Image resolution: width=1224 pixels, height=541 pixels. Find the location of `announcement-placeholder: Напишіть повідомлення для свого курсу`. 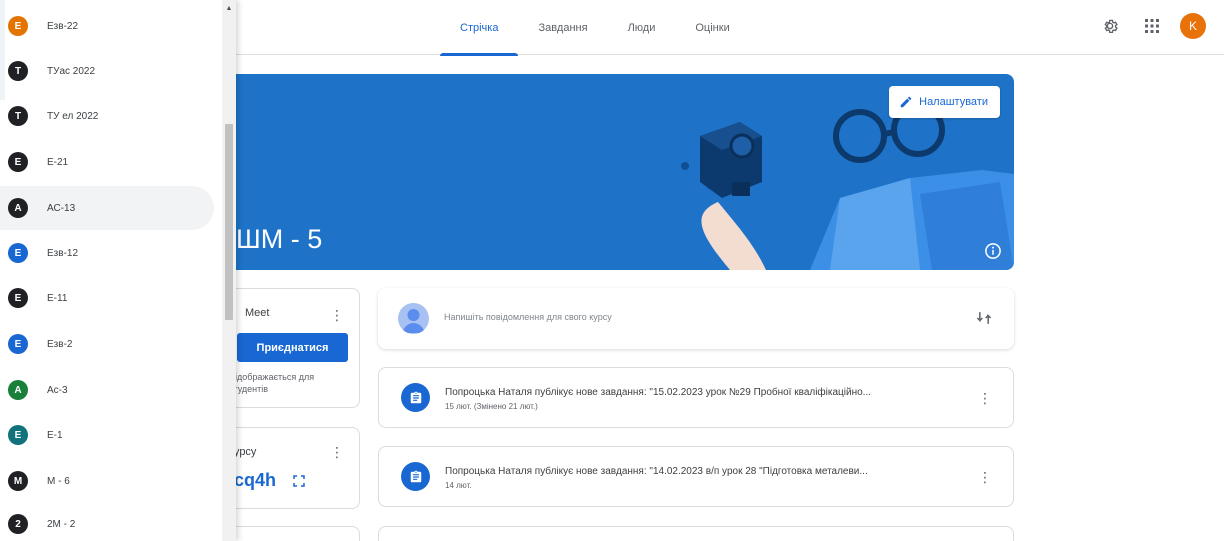

announcement-placeholder: Напишіть повідомлення для свого курсу is located at coordinates (528, 317).